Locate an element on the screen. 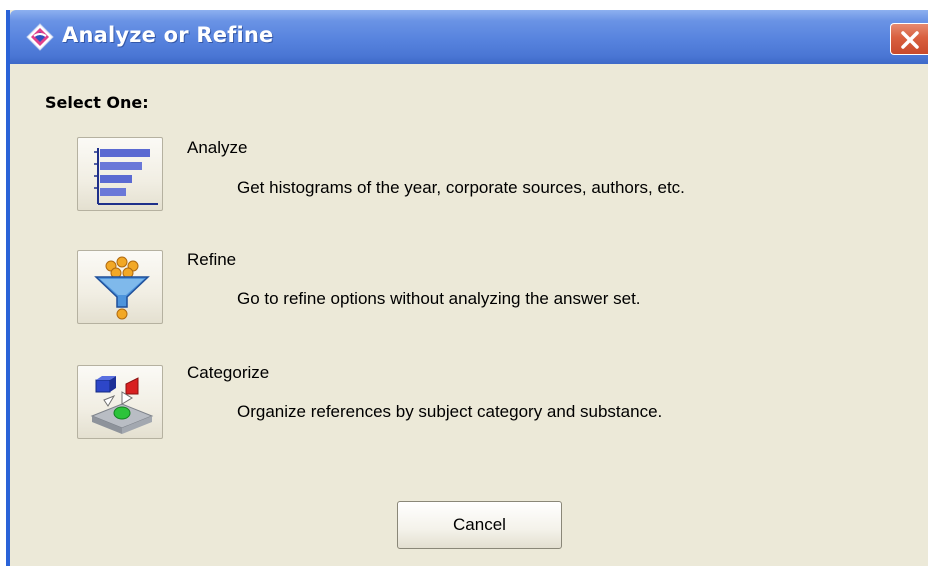  close-x-icon is located at coordinates (910, 40).